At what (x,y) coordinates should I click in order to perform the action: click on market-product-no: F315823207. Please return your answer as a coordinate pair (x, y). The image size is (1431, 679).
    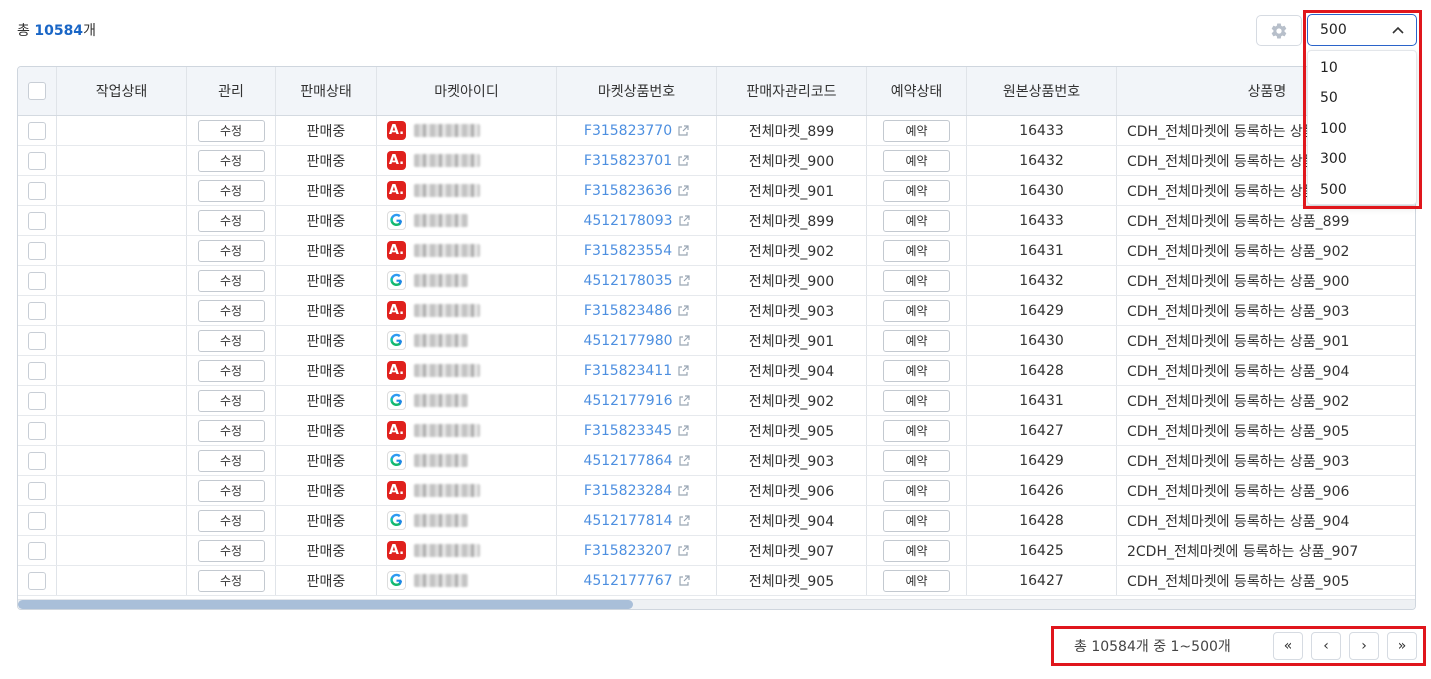
    Looking at the image, I should click on (628, 551).